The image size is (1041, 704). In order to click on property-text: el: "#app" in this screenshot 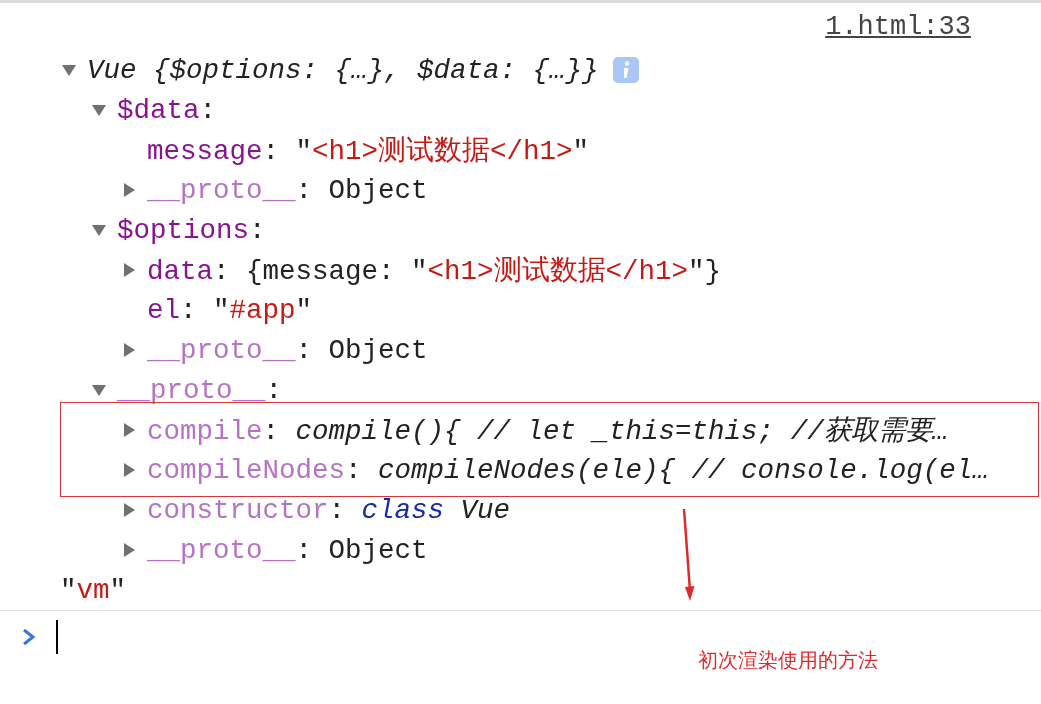, I will do `click(230, 310)`.